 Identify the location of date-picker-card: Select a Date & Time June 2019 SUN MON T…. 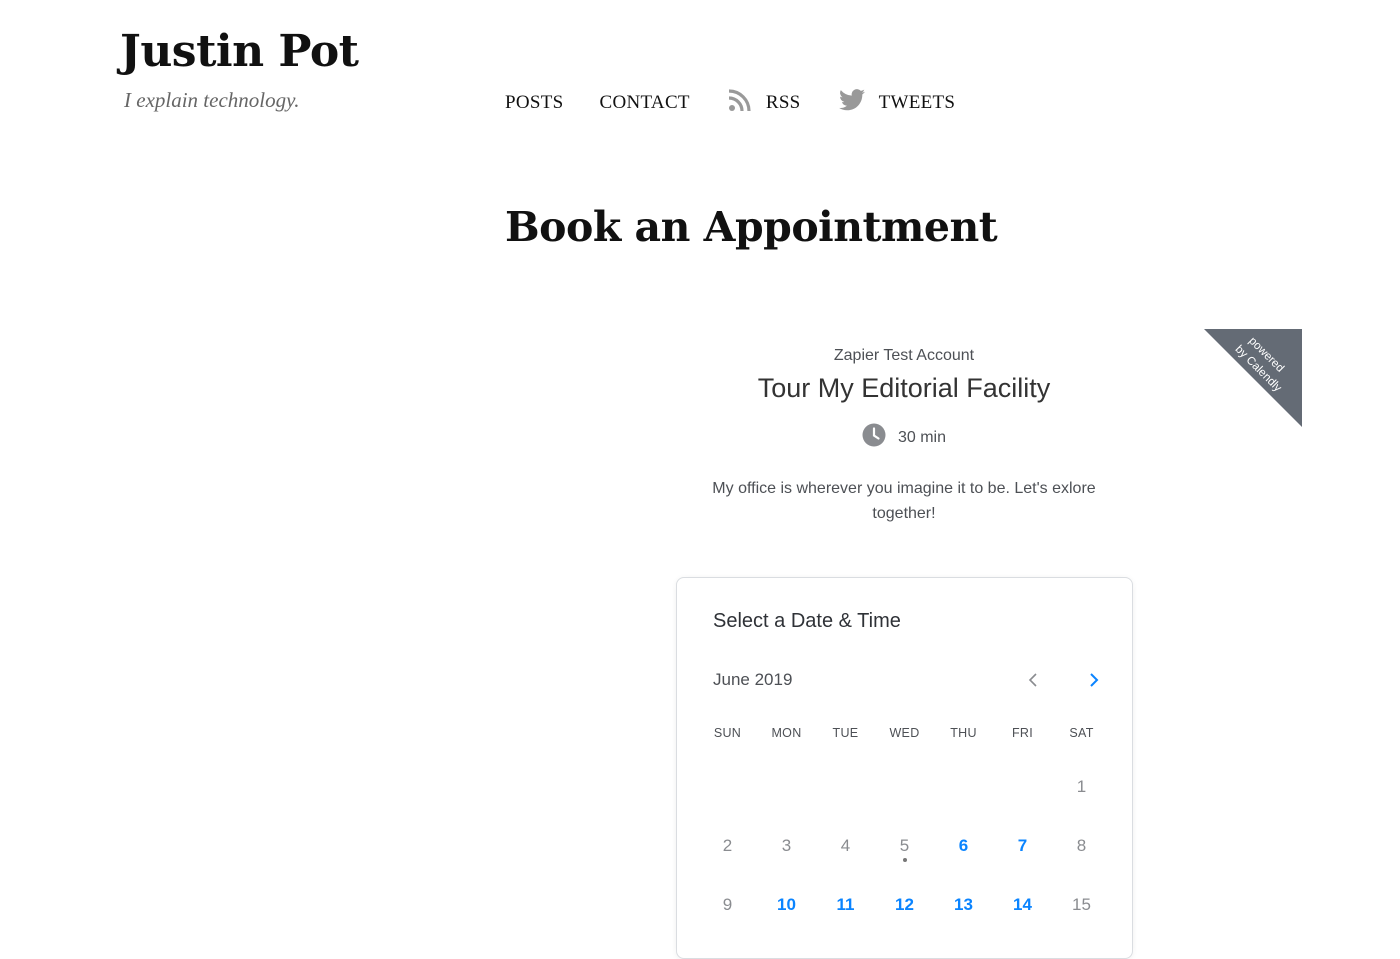
(904, 768).